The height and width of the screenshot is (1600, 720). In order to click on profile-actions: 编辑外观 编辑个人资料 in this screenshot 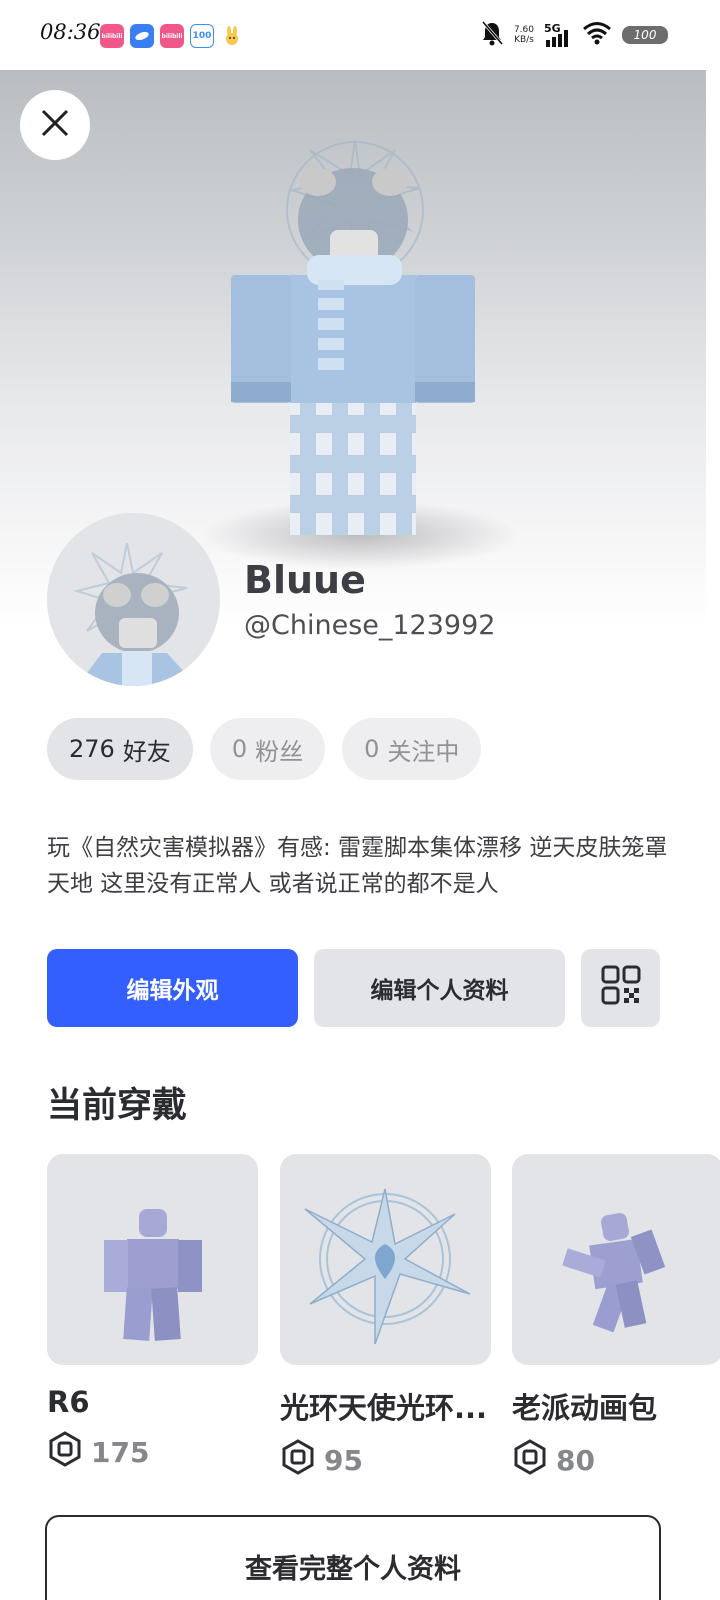, I will do `click(353, 988)`.